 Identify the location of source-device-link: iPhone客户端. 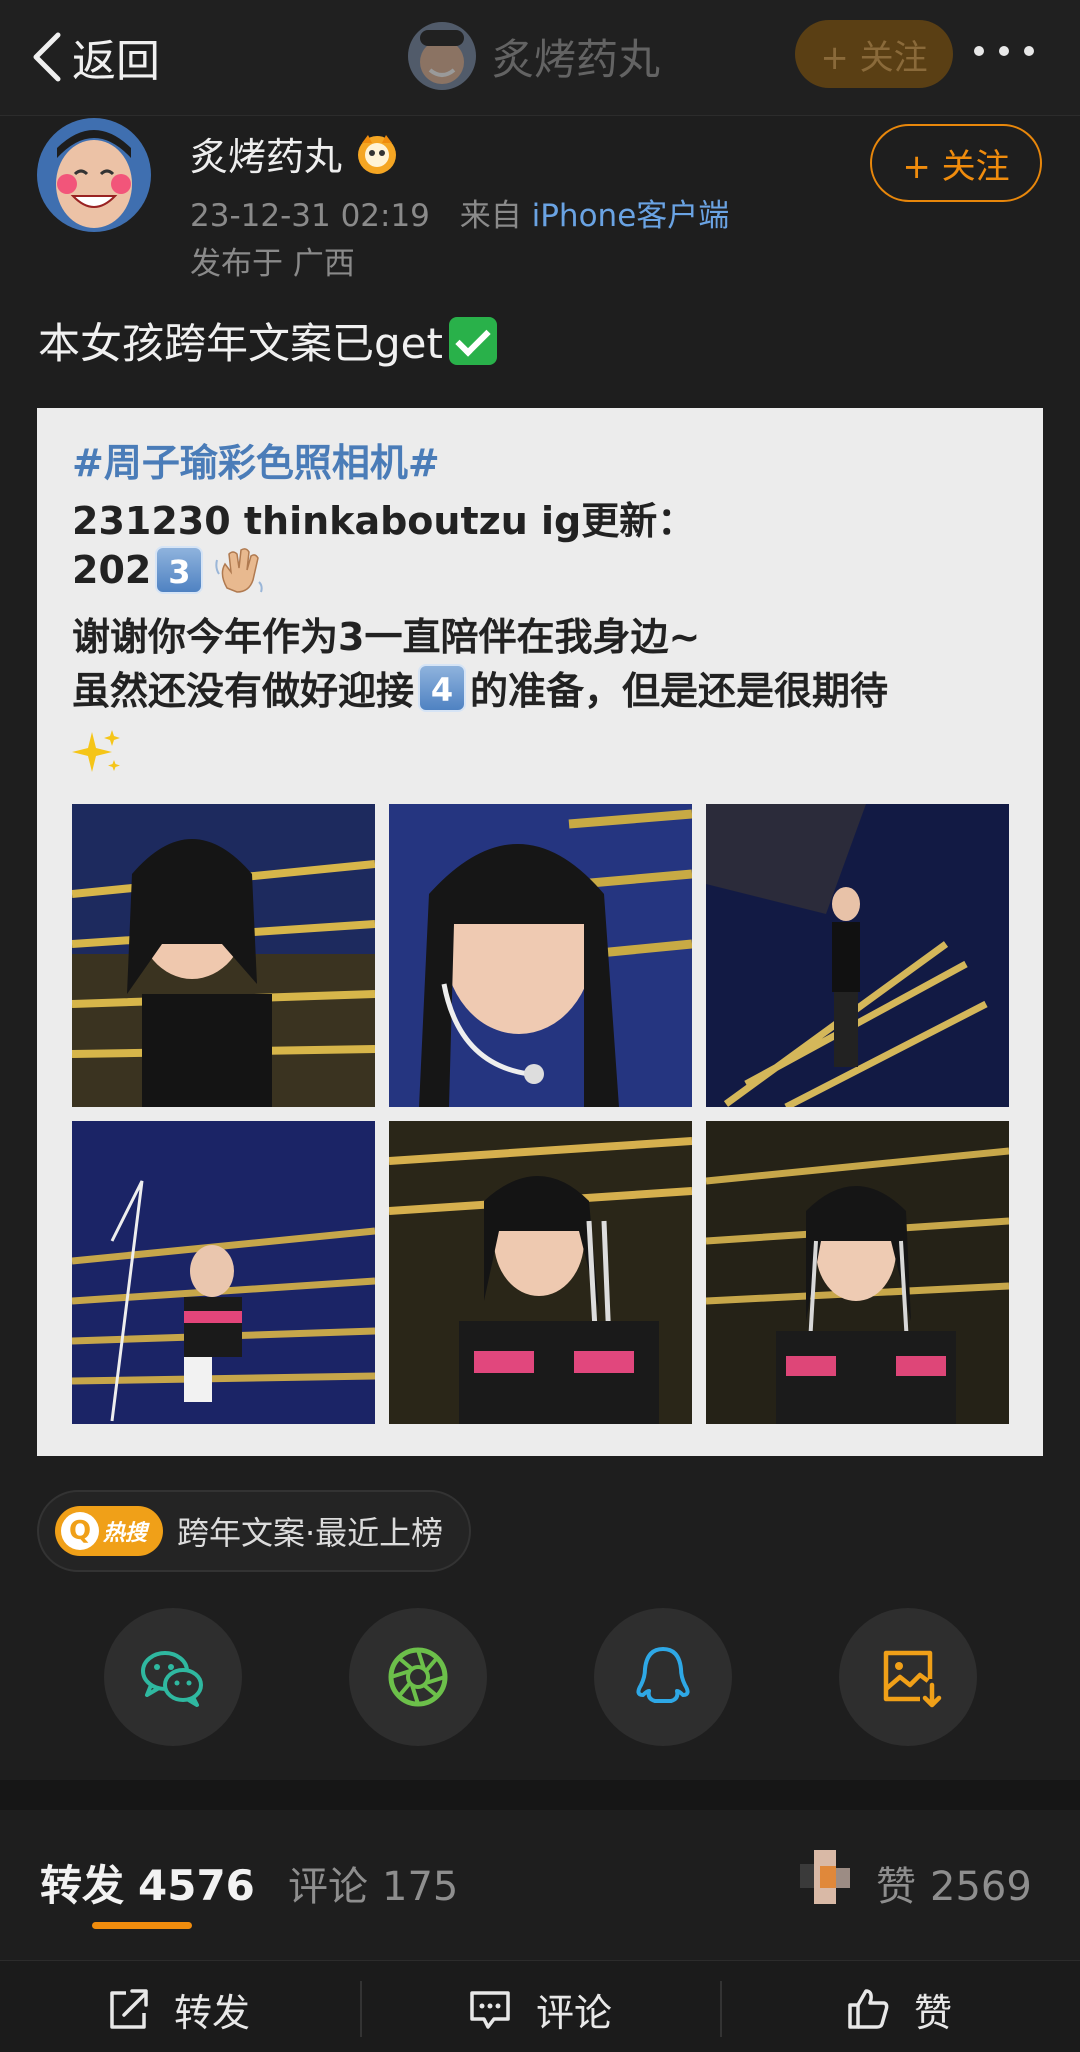
(631, 216).